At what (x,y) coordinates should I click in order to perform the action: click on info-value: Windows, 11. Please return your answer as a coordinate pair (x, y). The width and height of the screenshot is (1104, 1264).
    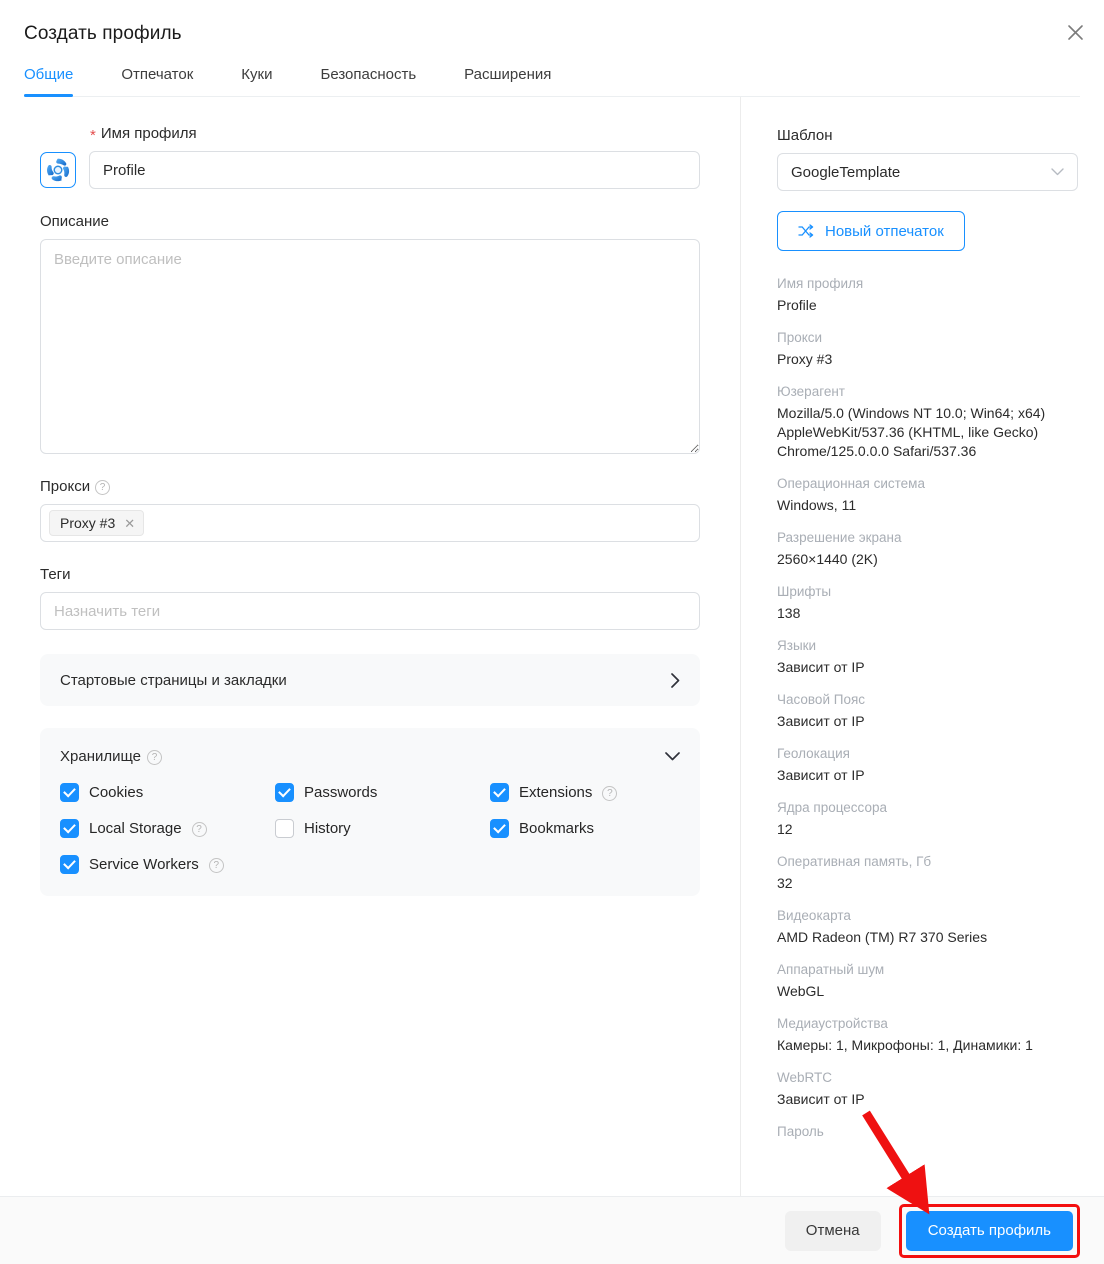
    Looking at the image, I should click on (817, 505).